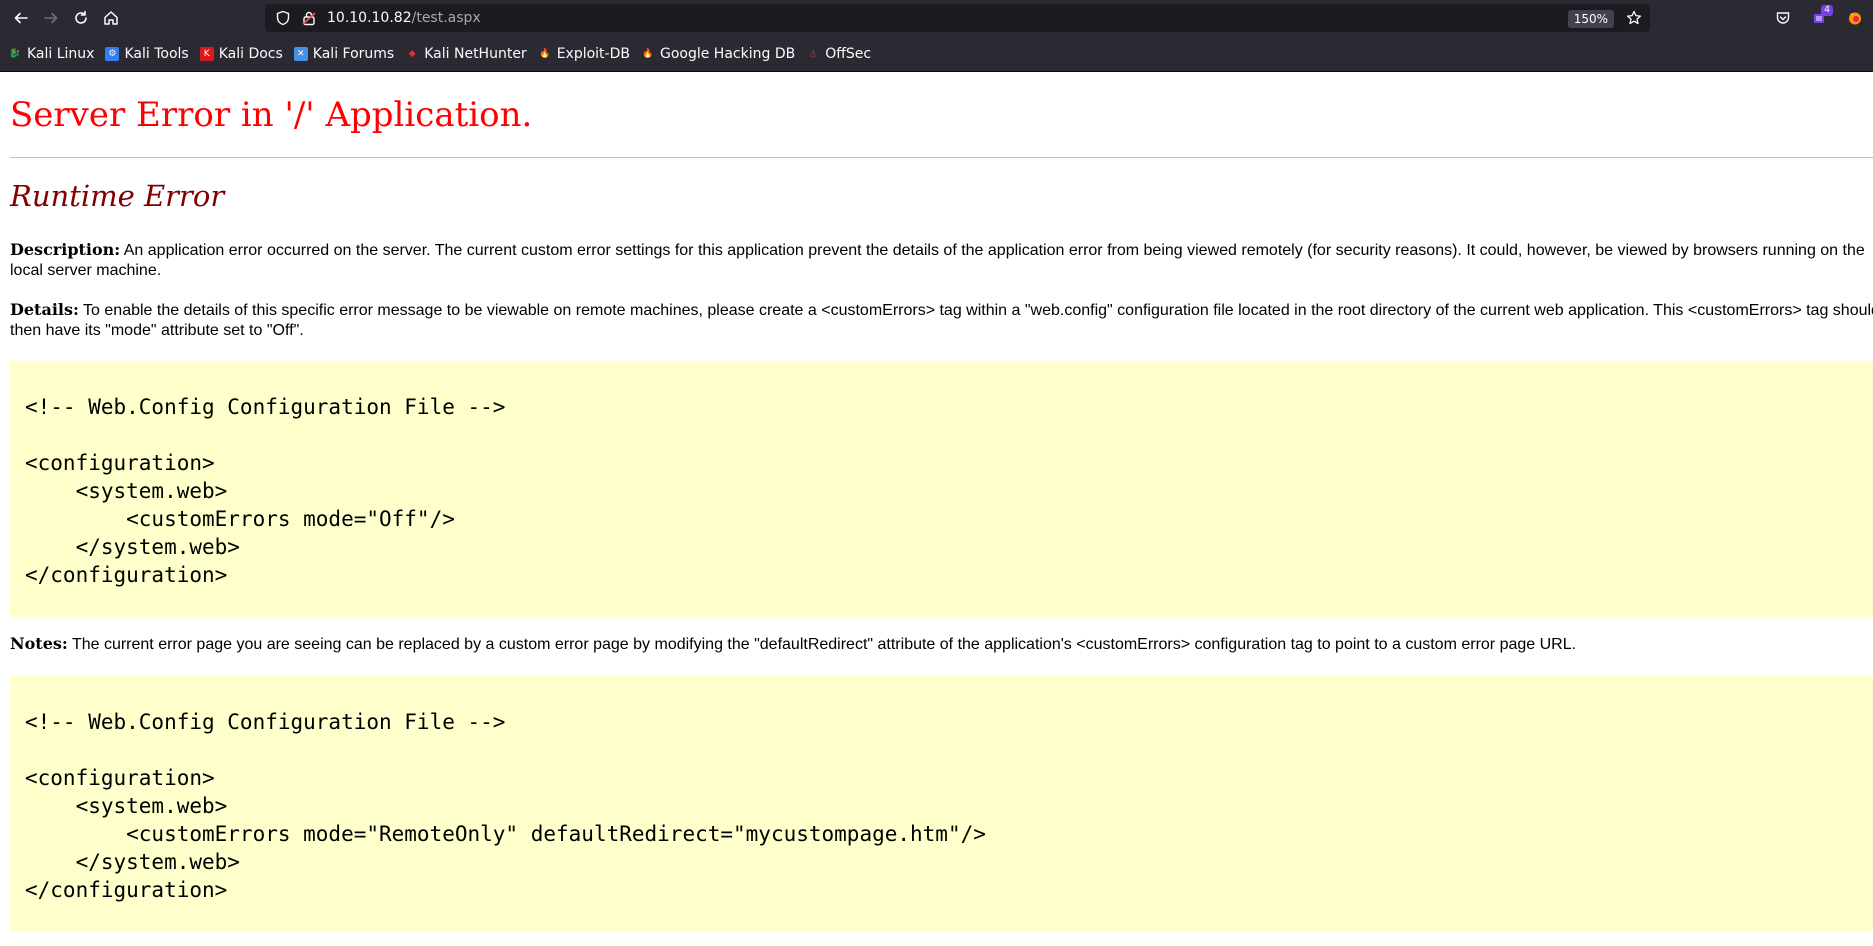  I want to click on bookmark-kali-docs: K Kali Docs, so click(241, 53).